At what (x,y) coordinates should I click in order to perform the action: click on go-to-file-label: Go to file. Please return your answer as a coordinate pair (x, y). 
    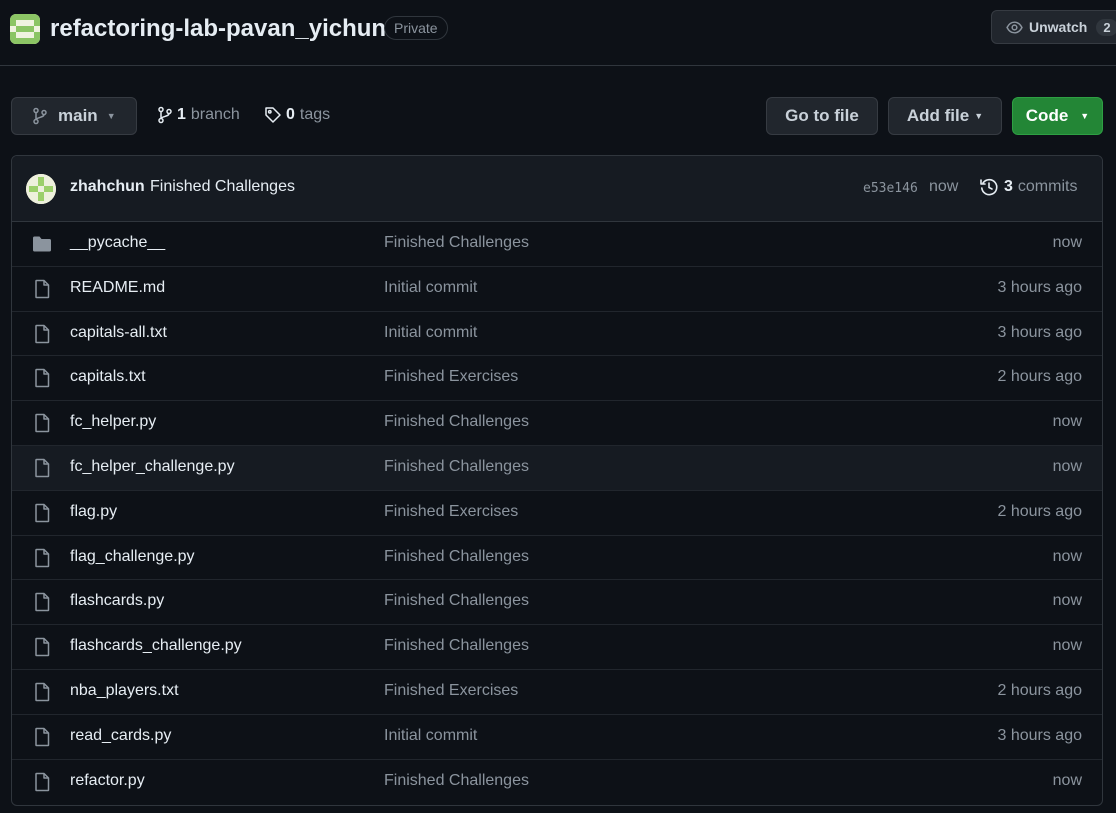
    Looking at the image, I should click on (822, 115).